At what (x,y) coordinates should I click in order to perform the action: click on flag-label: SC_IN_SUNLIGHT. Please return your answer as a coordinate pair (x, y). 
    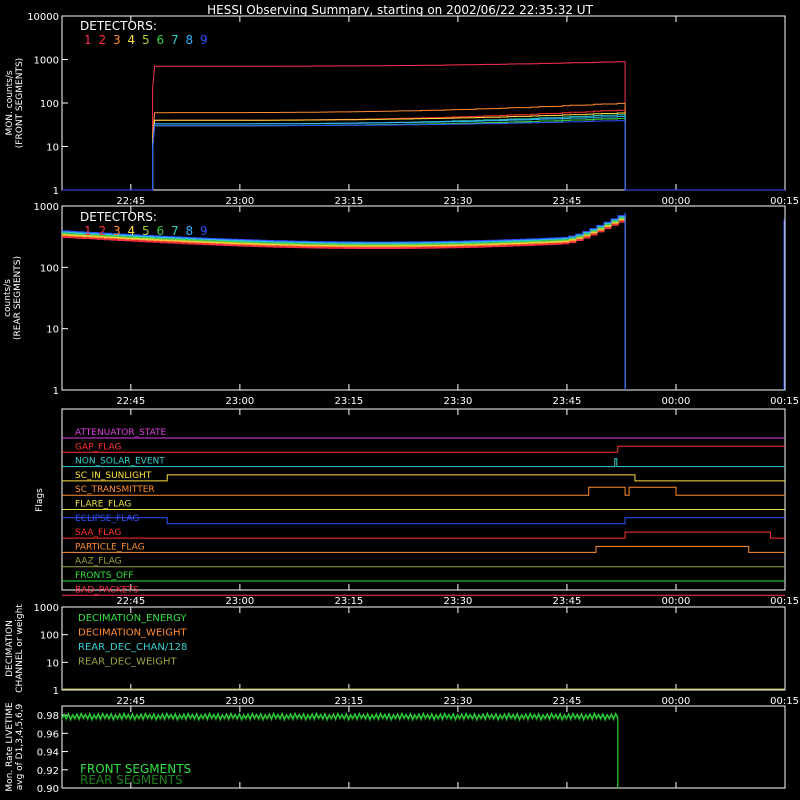
    Looking at the image, I should click on (113, 476).